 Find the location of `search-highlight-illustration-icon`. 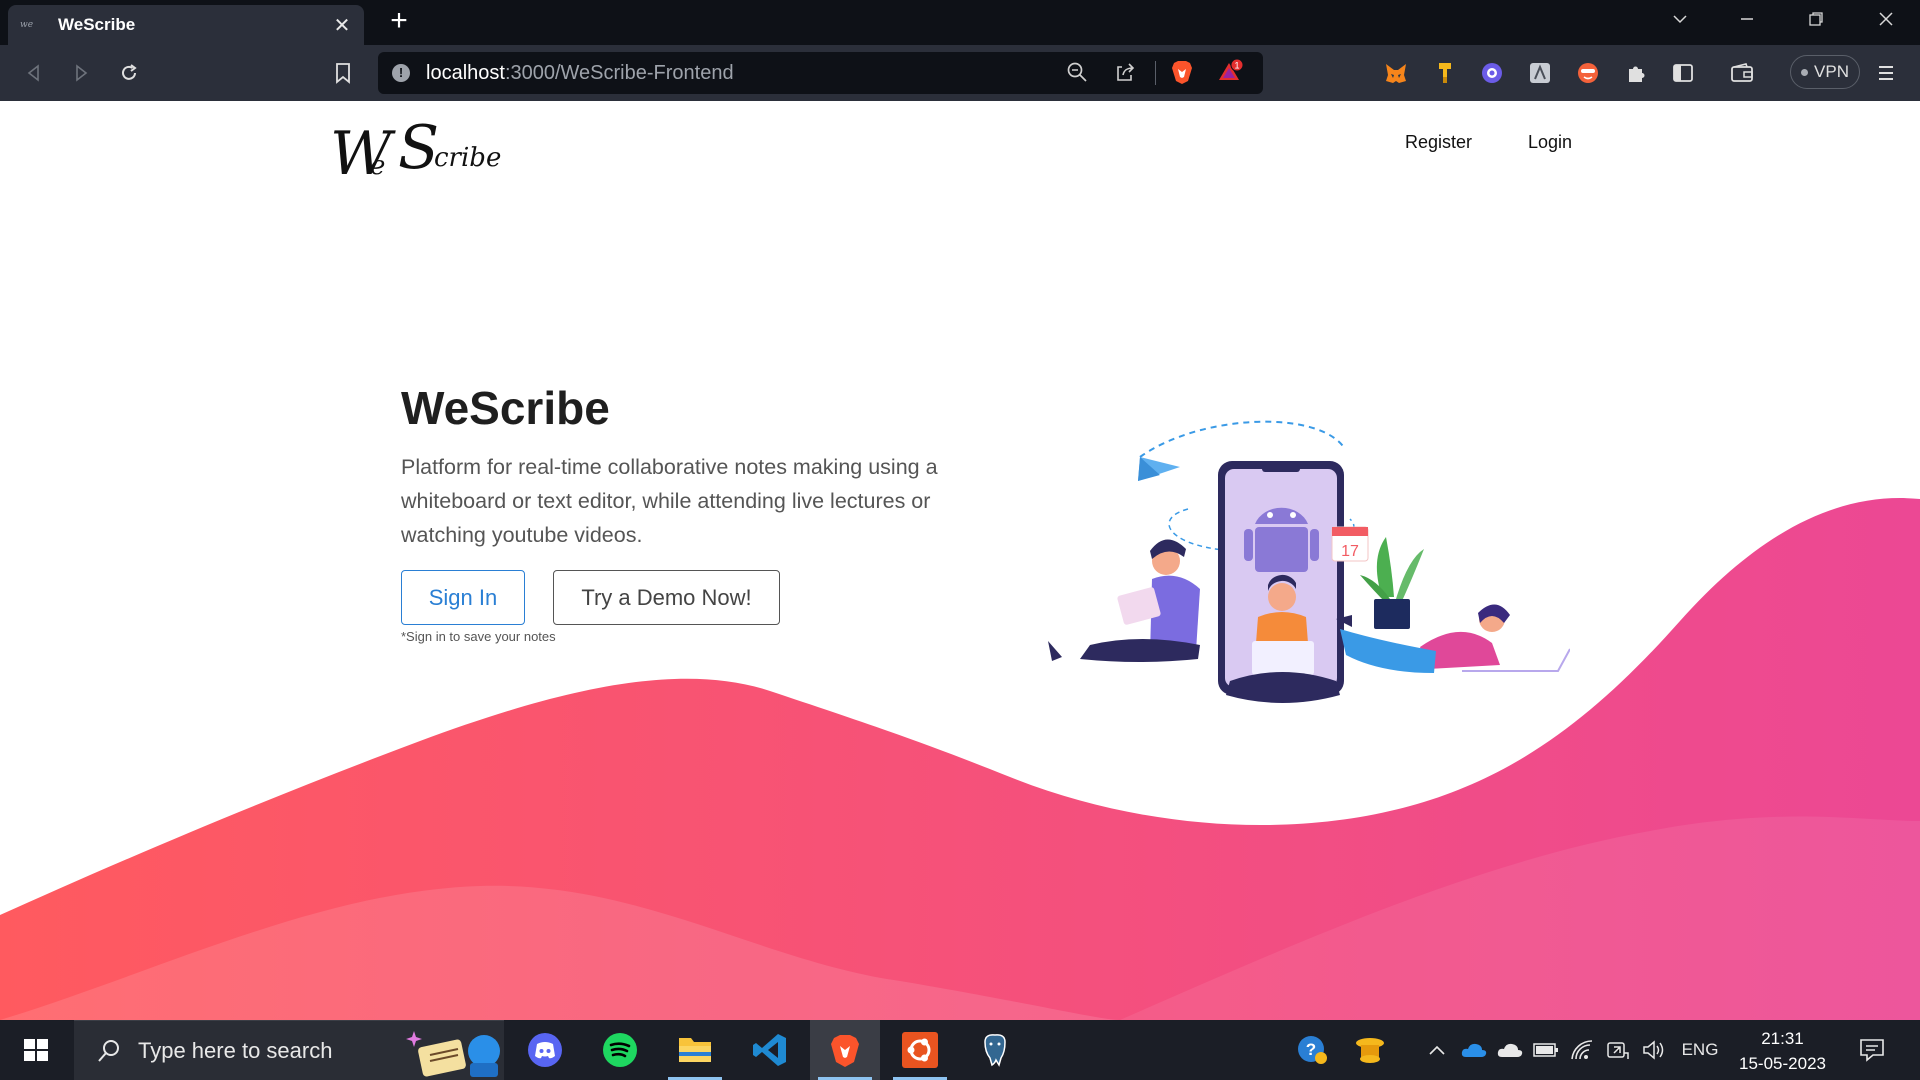

search-highlight-illustration-icon is located at coordinates (453, 1054).